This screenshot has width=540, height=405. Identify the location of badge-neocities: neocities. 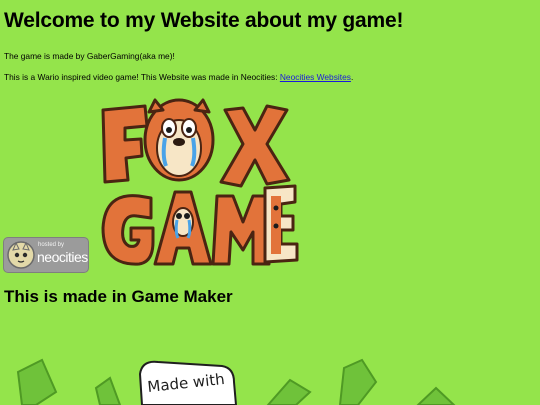
(62, 257).